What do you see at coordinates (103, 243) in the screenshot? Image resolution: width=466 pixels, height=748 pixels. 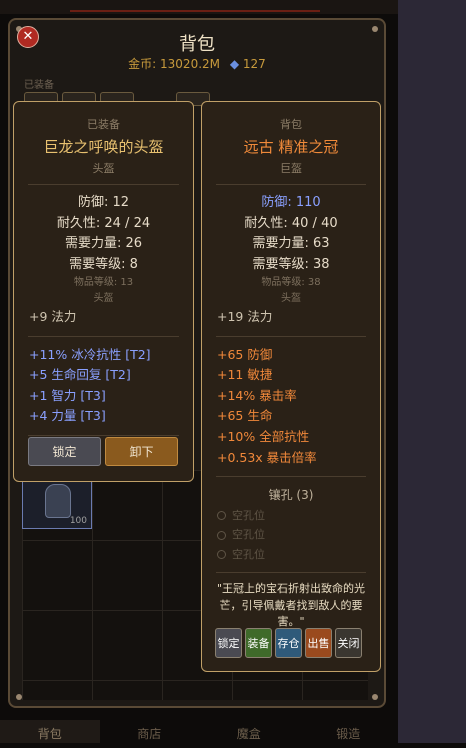 I see `item-stat: 需要力量: 26` at bounding box center [103, 243].